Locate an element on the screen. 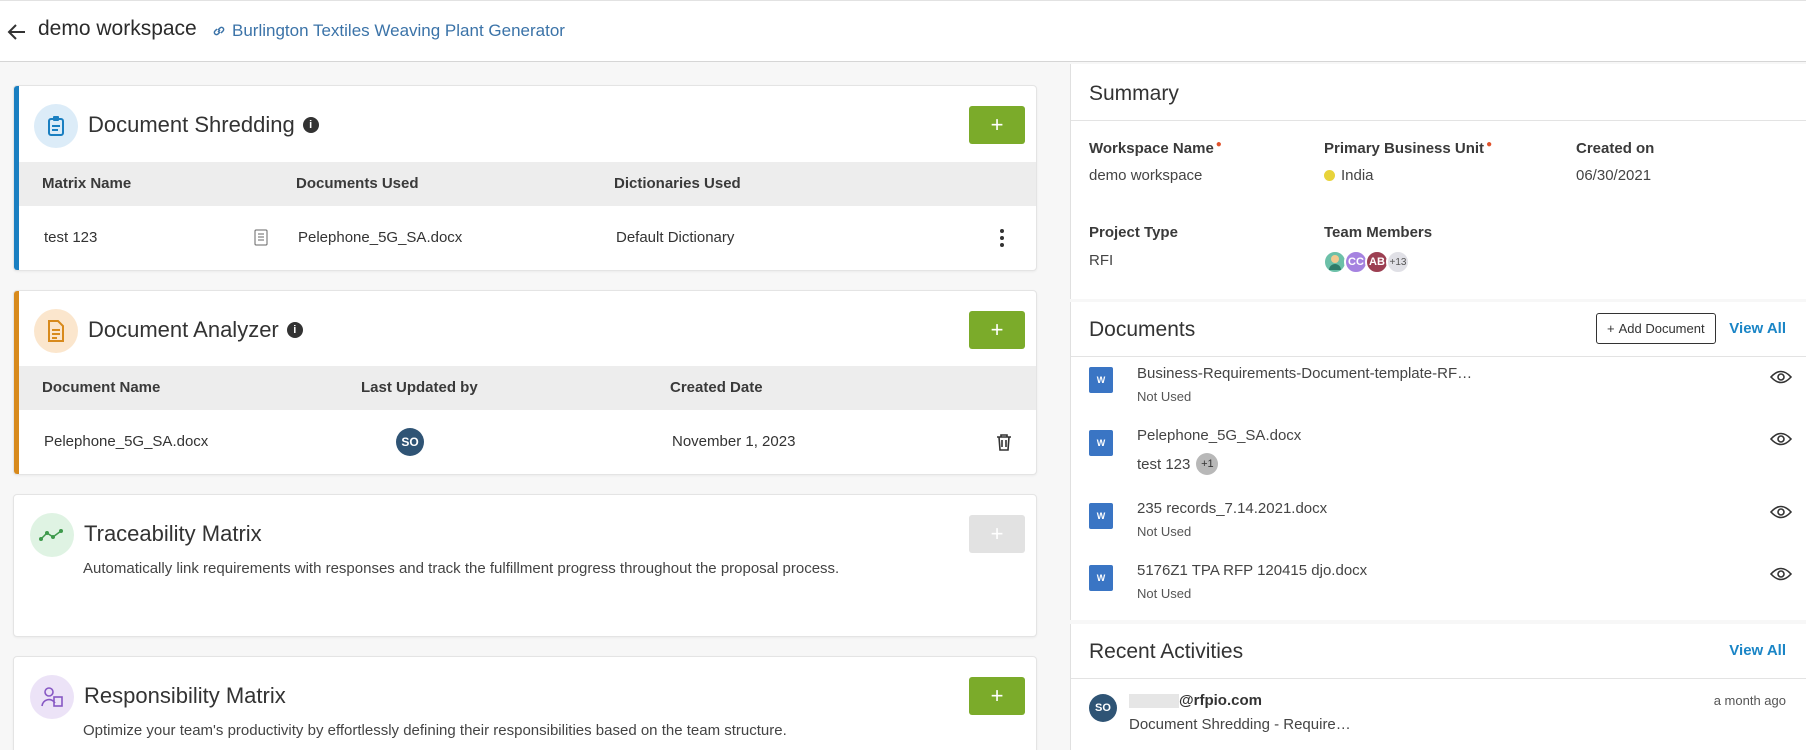 Image resolution: width=1806 pixels, height=750 pixels. add-traceability-button: + is located at coordinates (997, 534).